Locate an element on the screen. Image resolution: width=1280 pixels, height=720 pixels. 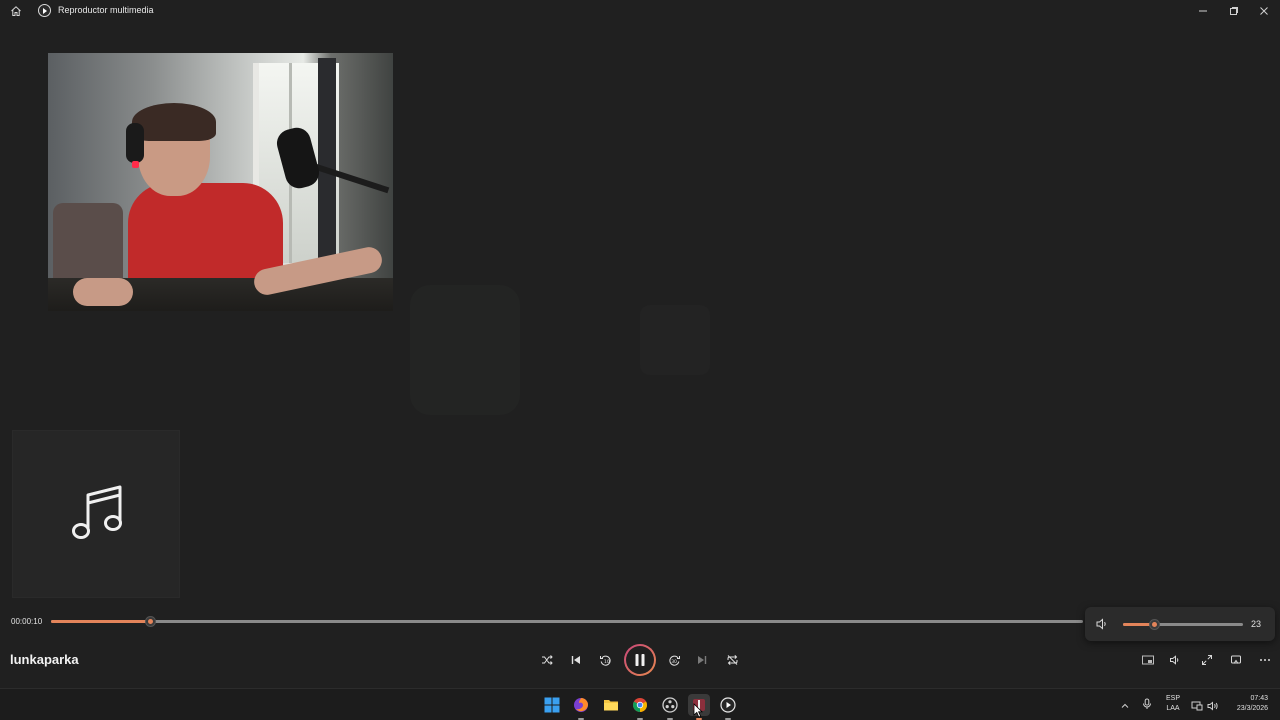
next-button is located at coordinates (702, 660).